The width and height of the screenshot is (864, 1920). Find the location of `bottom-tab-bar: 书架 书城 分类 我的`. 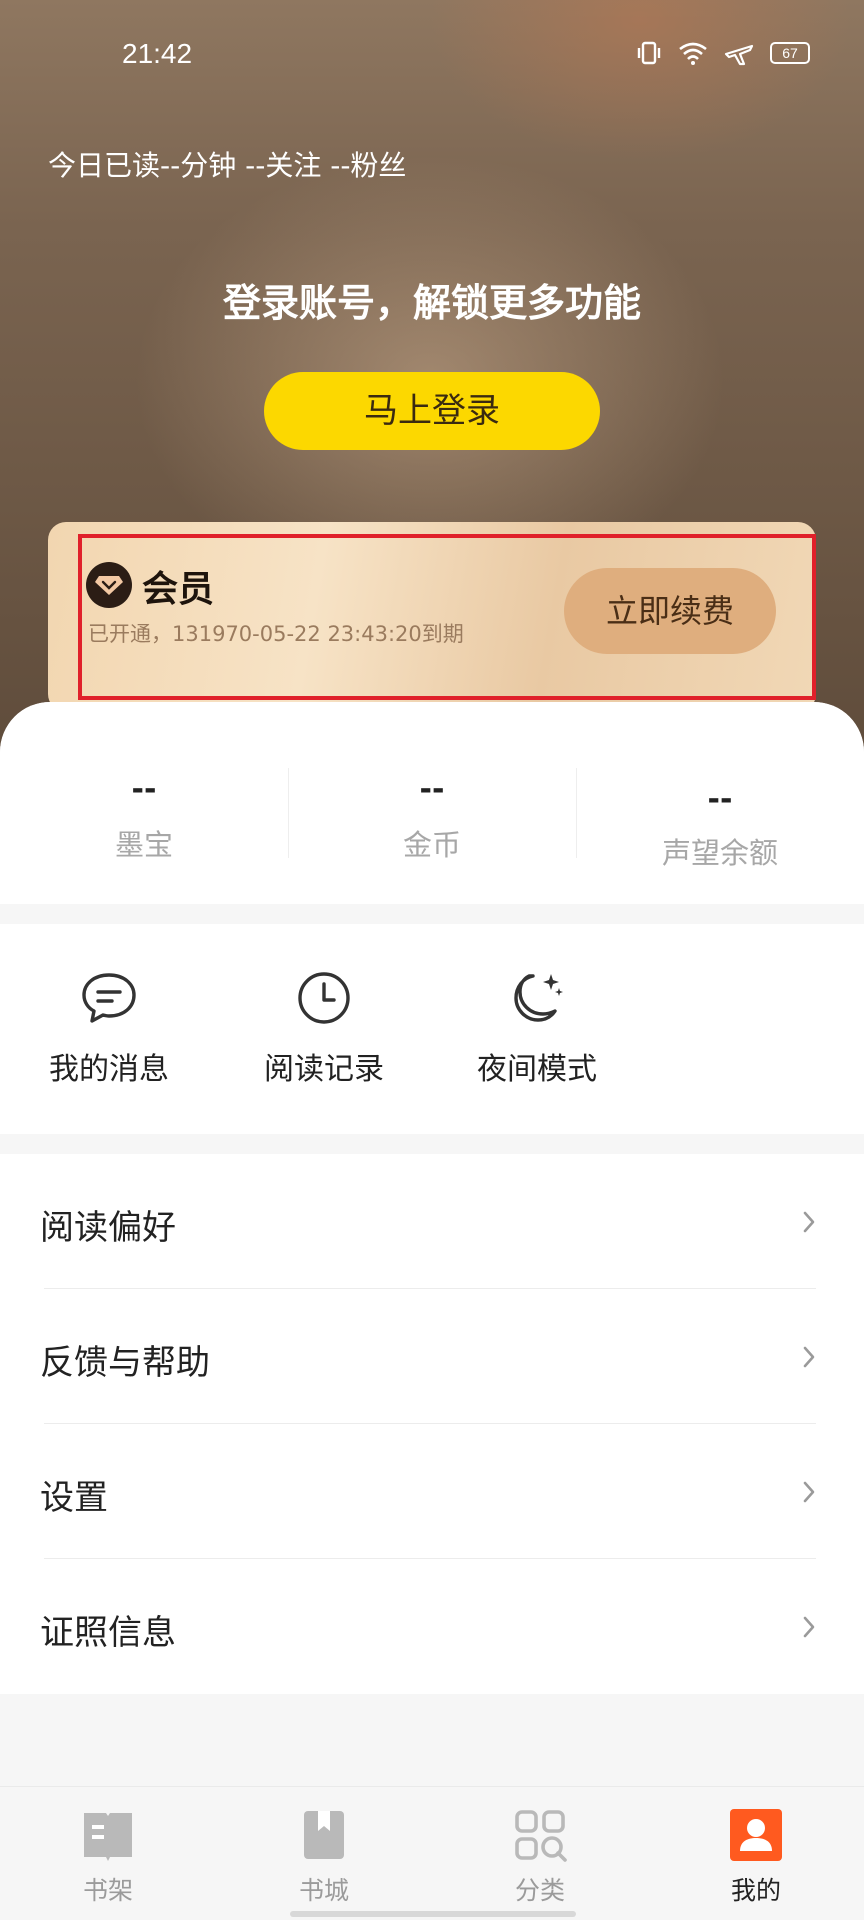

bottom-tab-bar: 书架 书城 分类 我的 is located at coordinates (432, 1853).